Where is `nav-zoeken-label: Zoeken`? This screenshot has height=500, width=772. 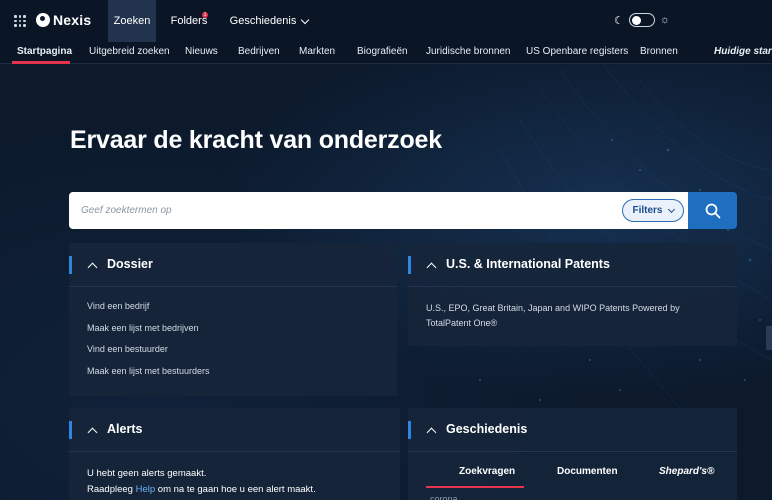
nav-zoeken-label: Zoeken is located at coordinates (132, 21).